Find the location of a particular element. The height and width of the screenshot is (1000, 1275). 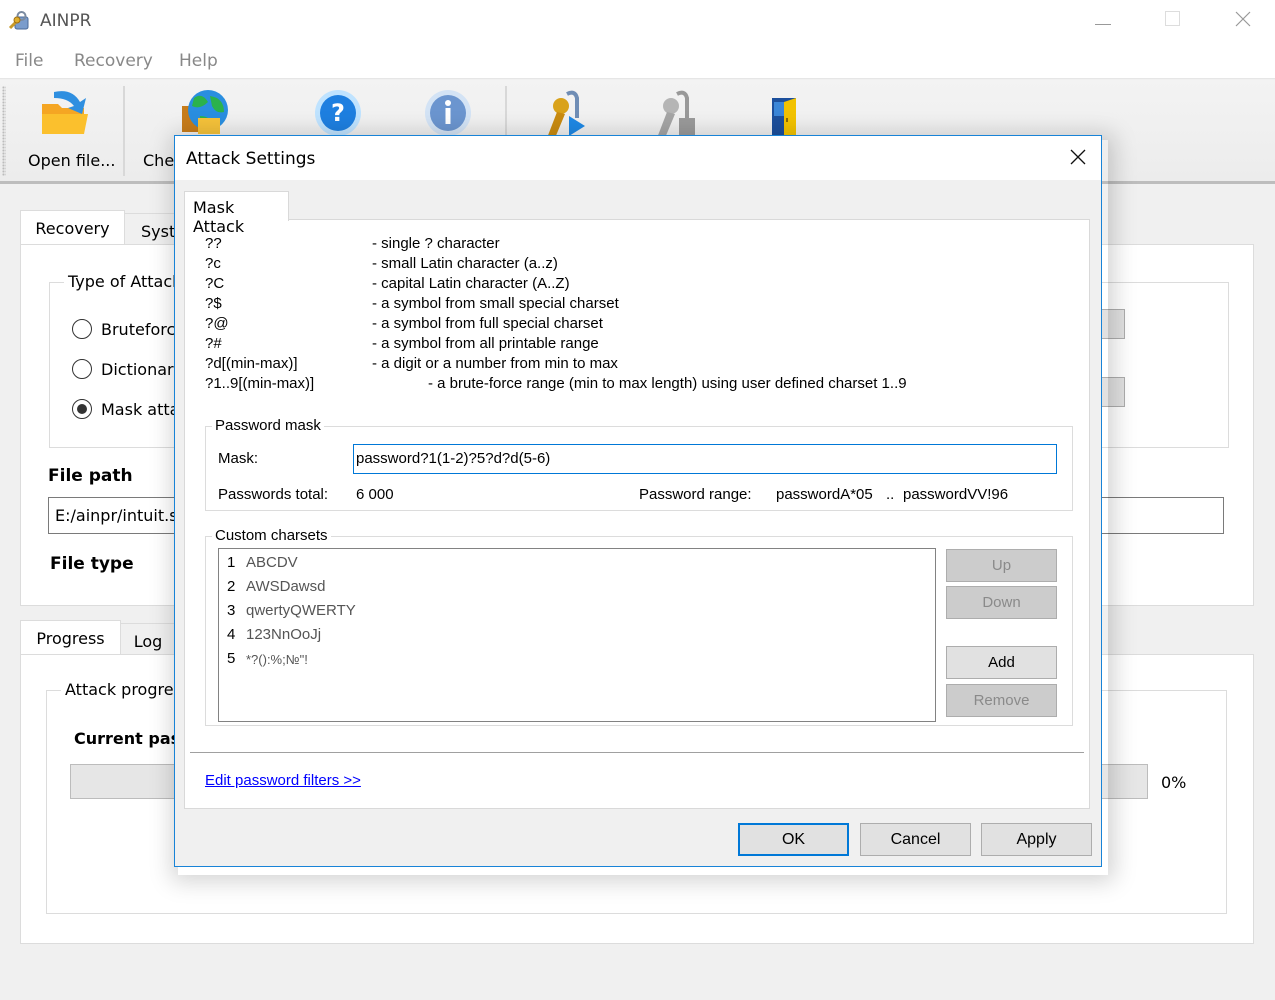

charset-number: 5 is located at coordinates (231, 658).